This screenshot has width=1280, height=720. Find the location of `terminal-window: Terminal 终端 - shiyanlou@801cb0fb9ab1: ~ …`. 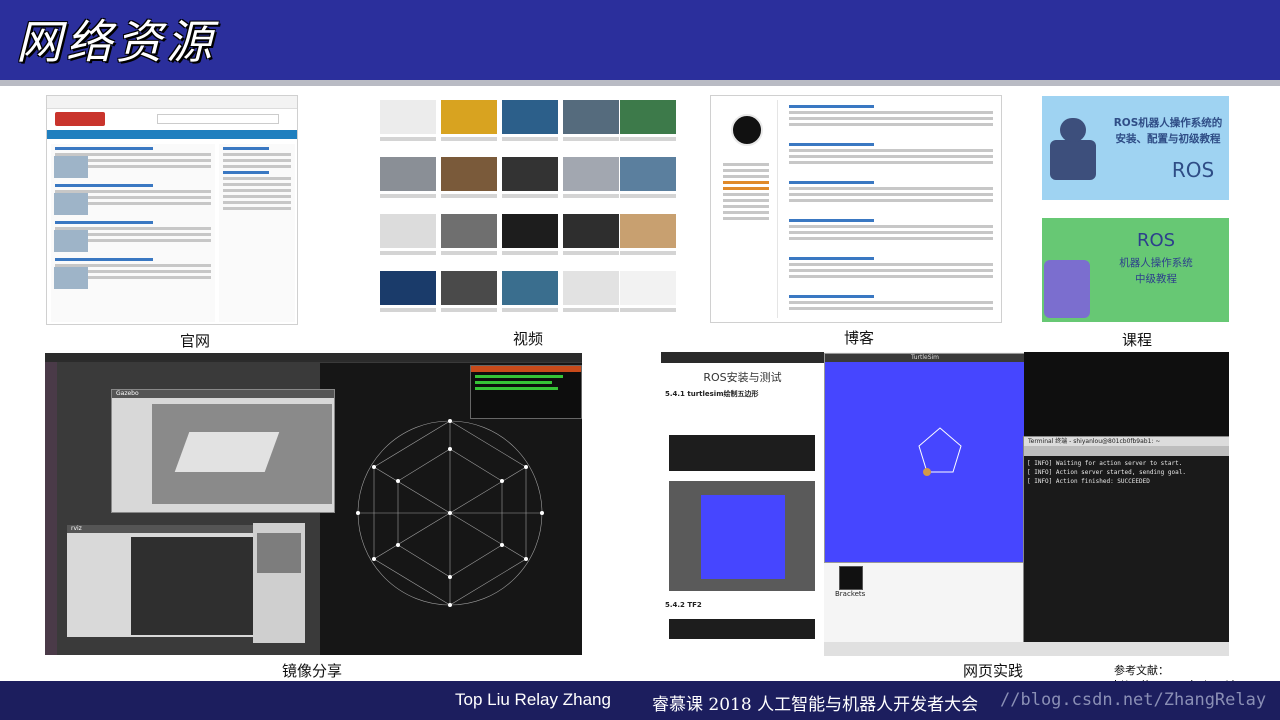

terminal-window: Terminal 终端 - shiyanlou@801cb0fb9ab1: ~ … is located at coordinates (1126, 542).